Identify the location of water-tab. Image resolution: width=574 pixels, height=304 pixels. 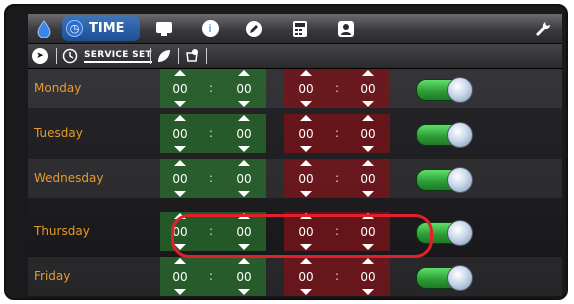
(44, 28).